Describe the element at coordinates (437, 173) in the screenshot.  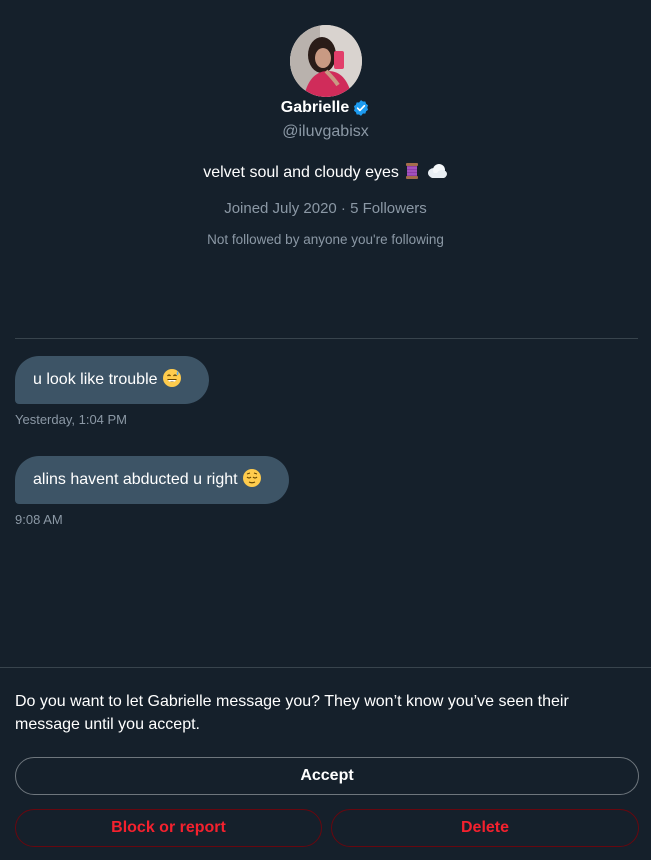
I see `cloud-emoji-icon` at that location.